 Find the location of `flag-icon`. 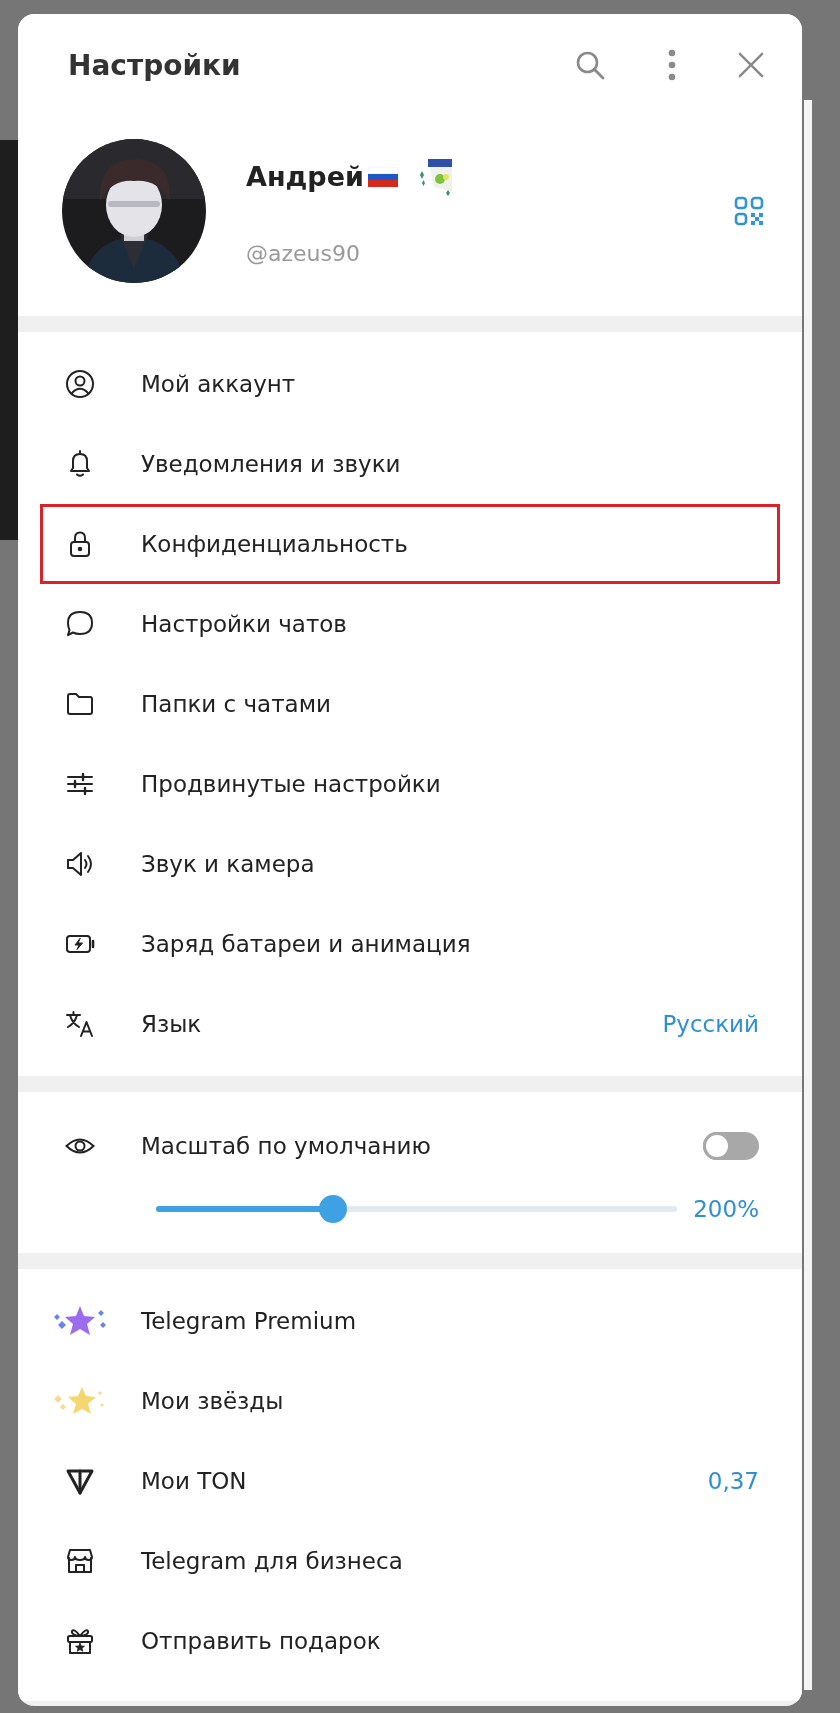

flag-icon is located at coordinates (382, 176).